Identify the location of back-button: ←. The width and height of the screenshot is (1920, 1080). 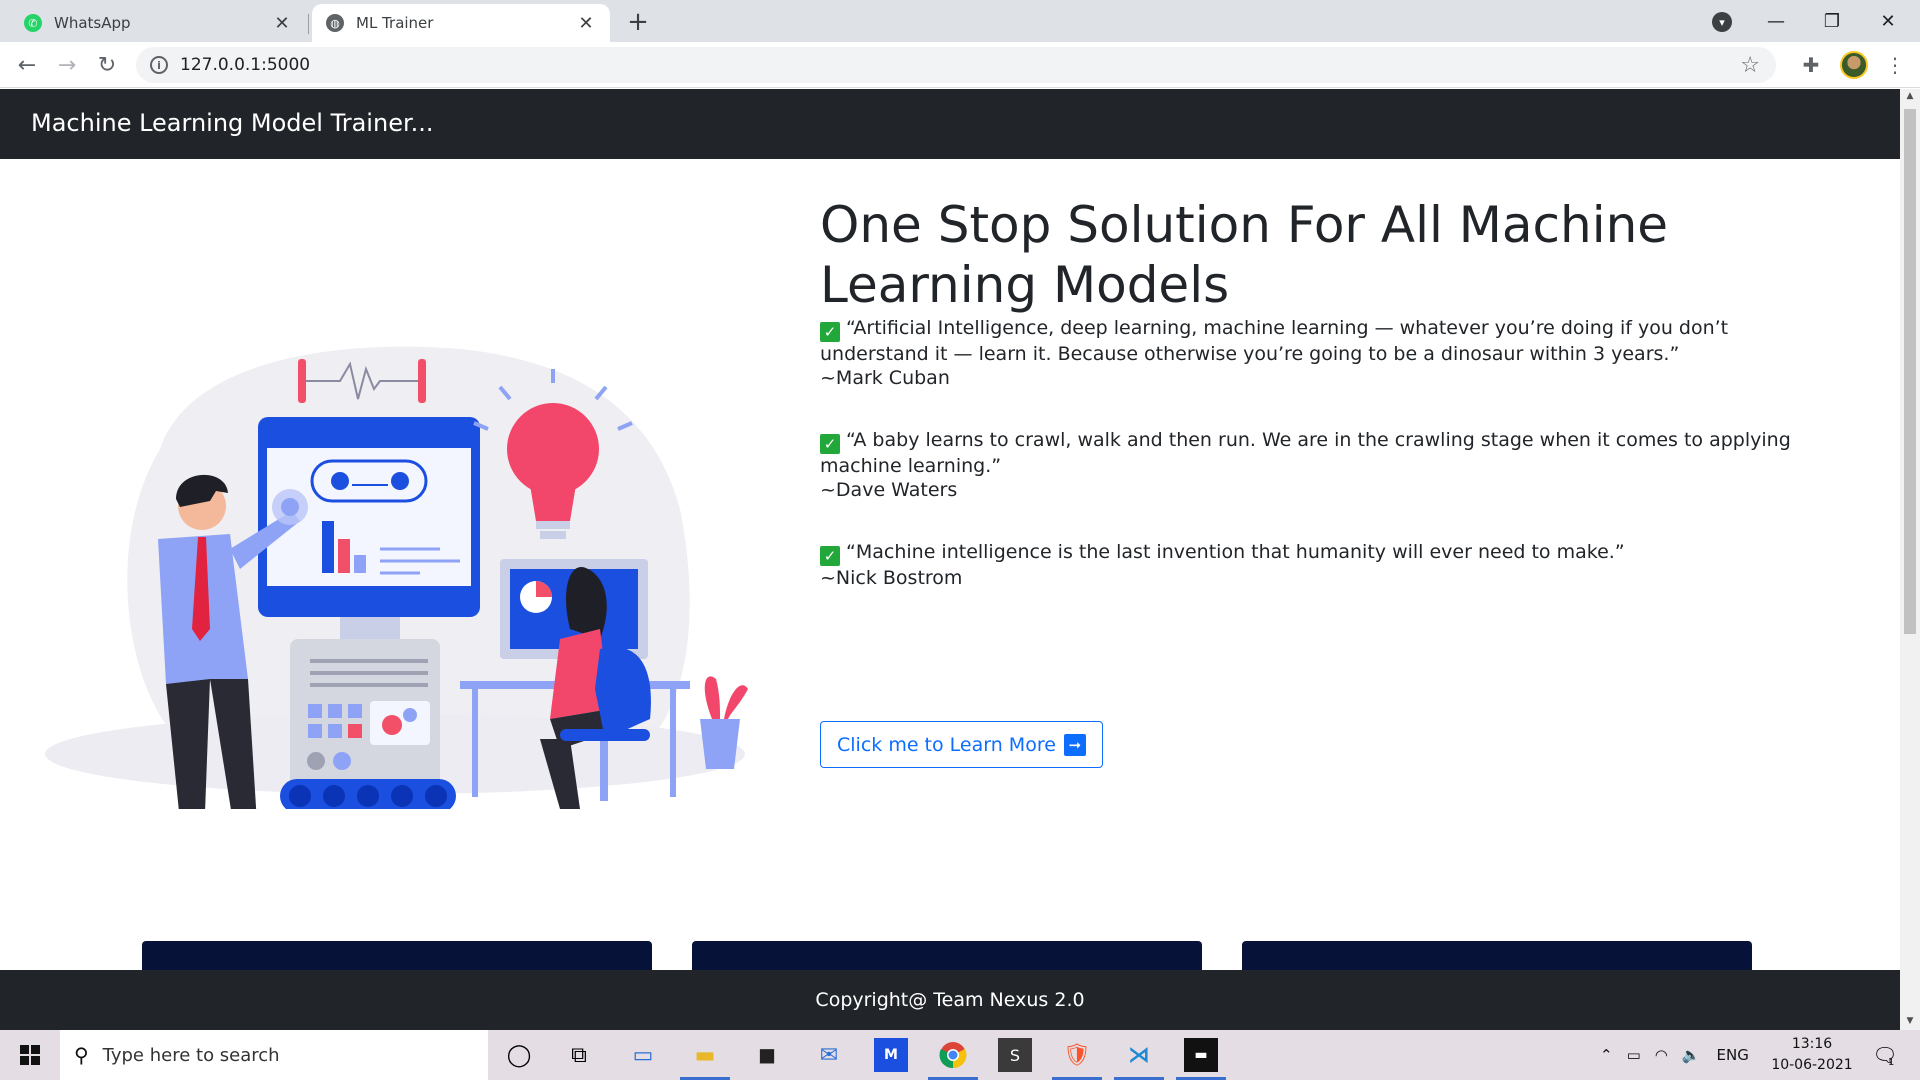
(27, 65).